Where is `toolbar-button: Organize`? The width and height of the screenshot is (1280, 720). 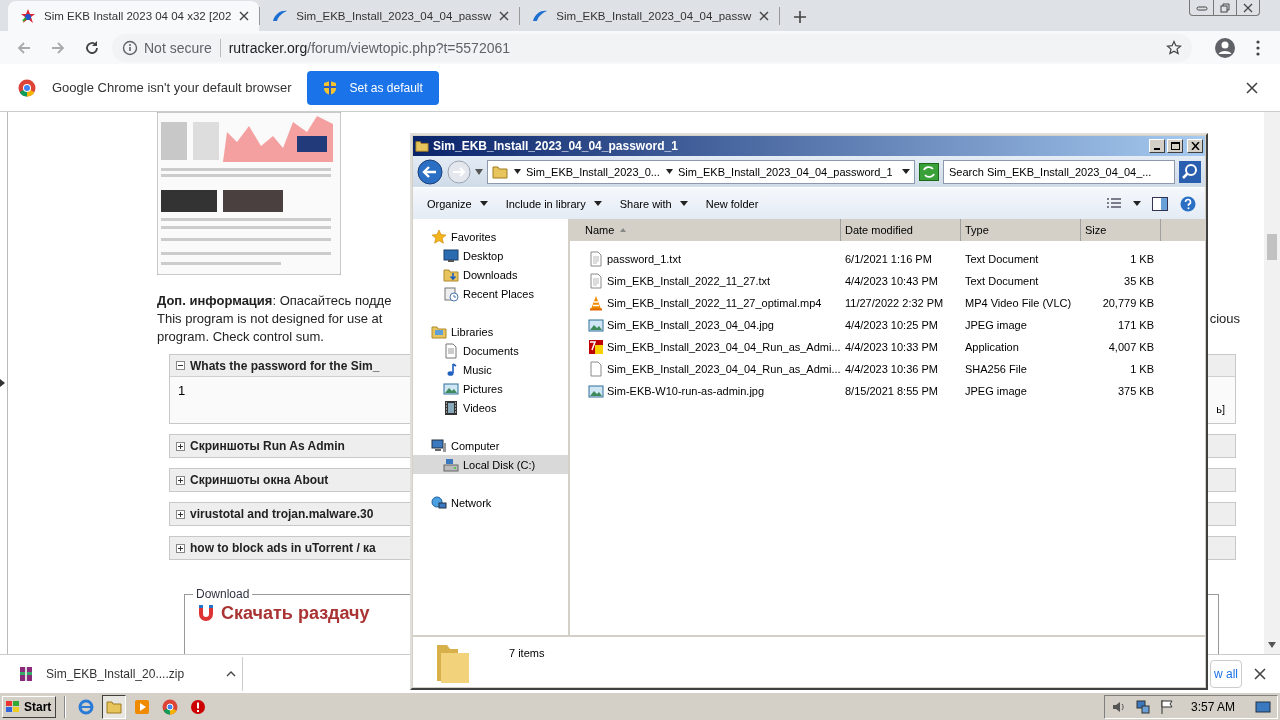
toolbar-button: Organize is located at coordinates (457, 203).